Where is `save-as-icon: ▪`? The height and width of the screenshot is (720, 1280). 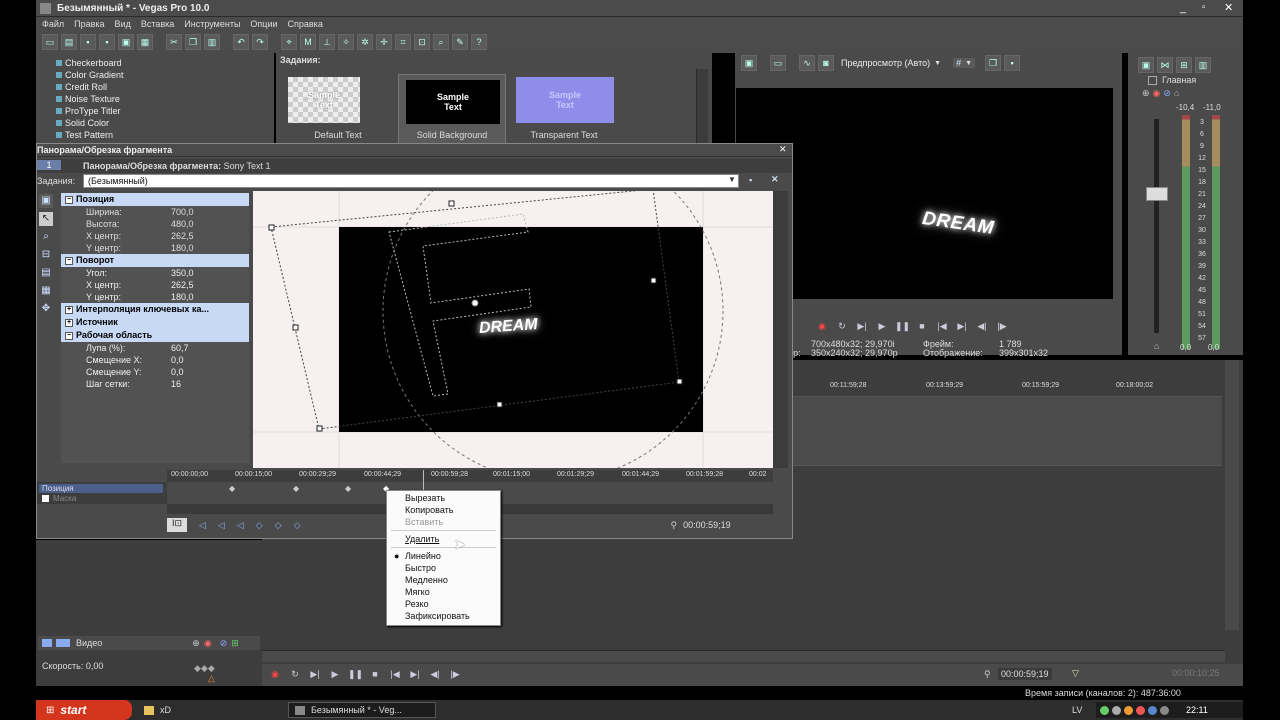
save-as-icon: ▪ is located at coordinates (107, 42).